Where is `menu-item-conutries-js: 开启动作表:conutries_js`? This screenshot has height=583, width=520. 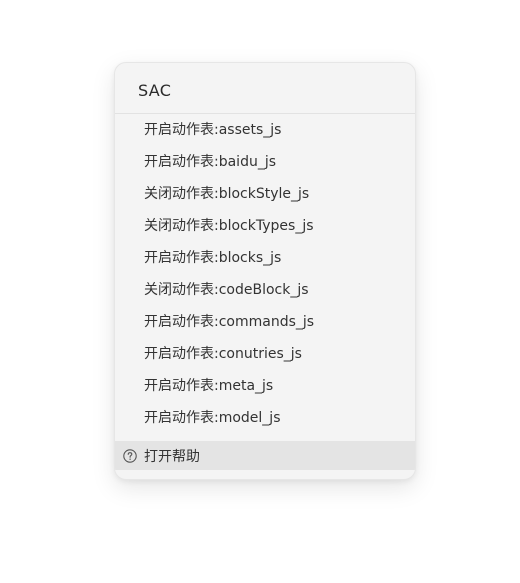
menu-item-conutries-js: 开启动作表:conutries_js is located at coordinates (265, 354).